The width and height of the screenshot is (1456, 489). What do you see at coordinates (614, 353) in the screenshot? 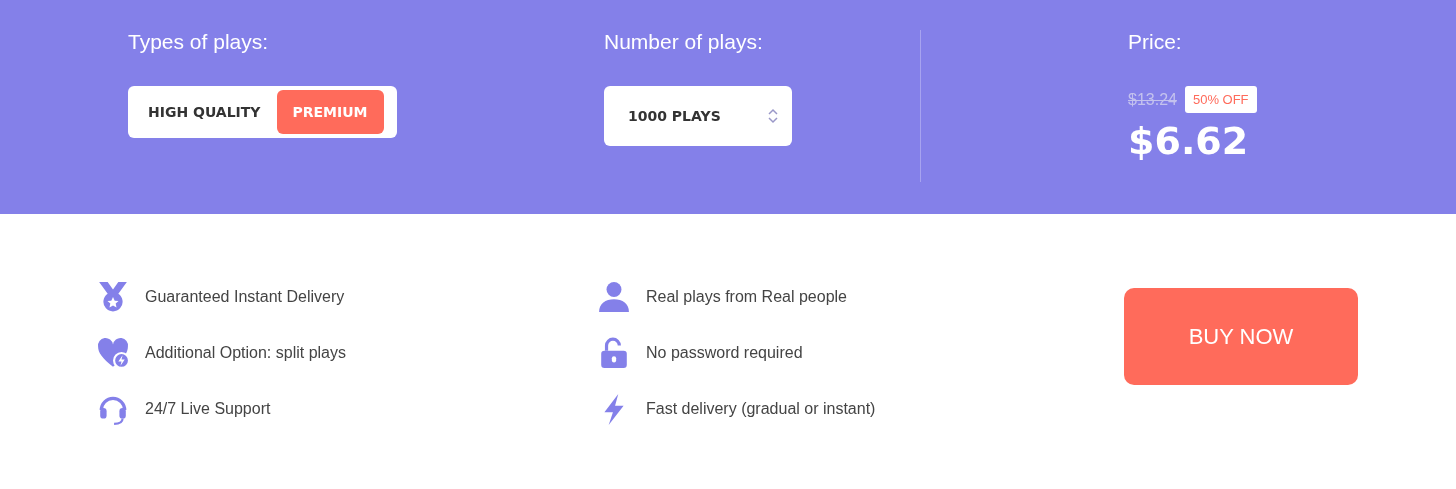
I see `unlocked-padlock-icon` at bounding box center [614, 353].